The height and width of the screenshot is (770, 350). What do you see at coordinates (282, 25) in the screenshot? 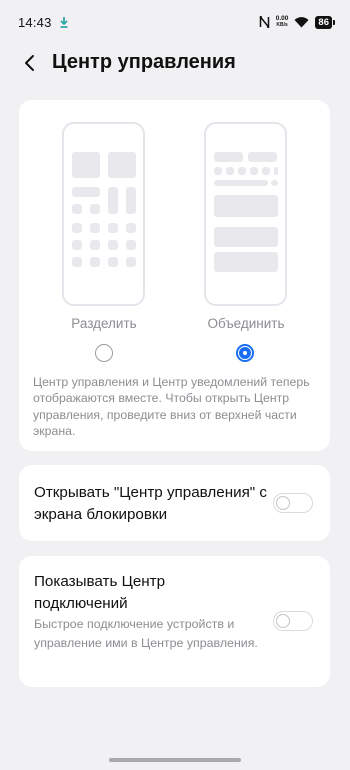
I see `net-speed-unit: KB/s` at bounding box center [282, 25].